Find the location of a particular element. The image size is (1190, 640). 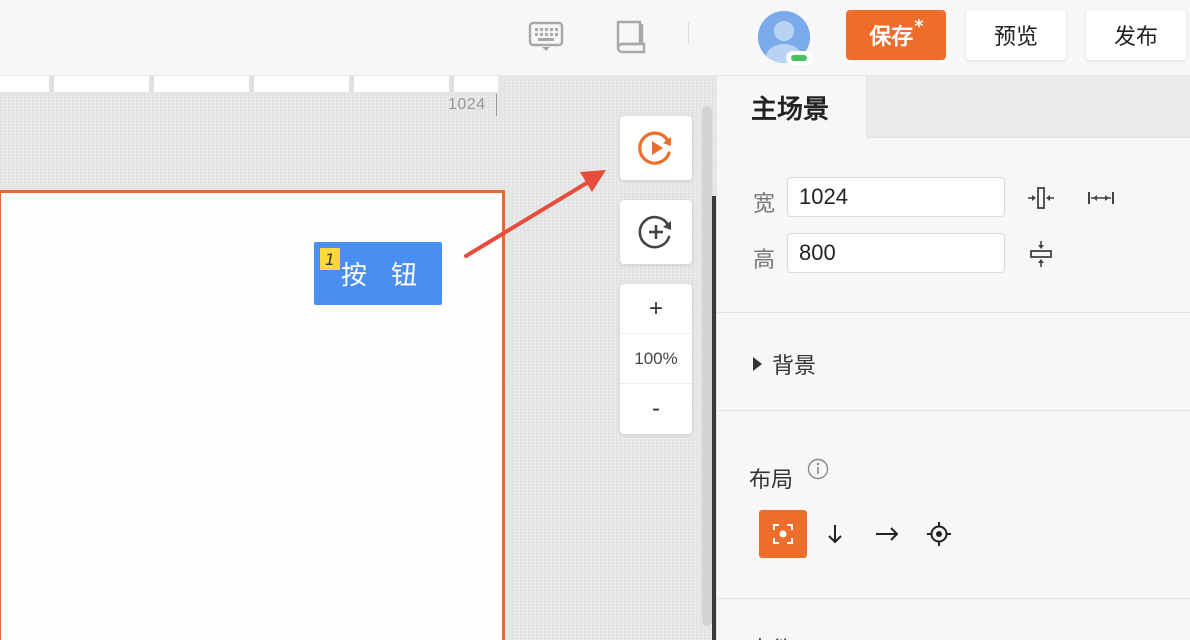

width-input is located at coordinates (896, 197).